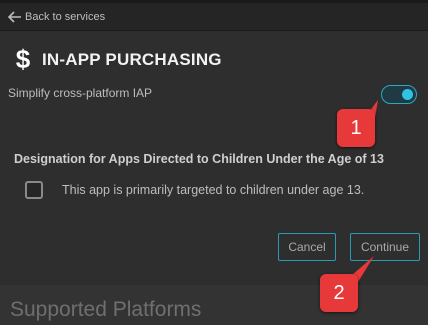  I want to click on annotation-badge-1: 1, so click(356, 128).